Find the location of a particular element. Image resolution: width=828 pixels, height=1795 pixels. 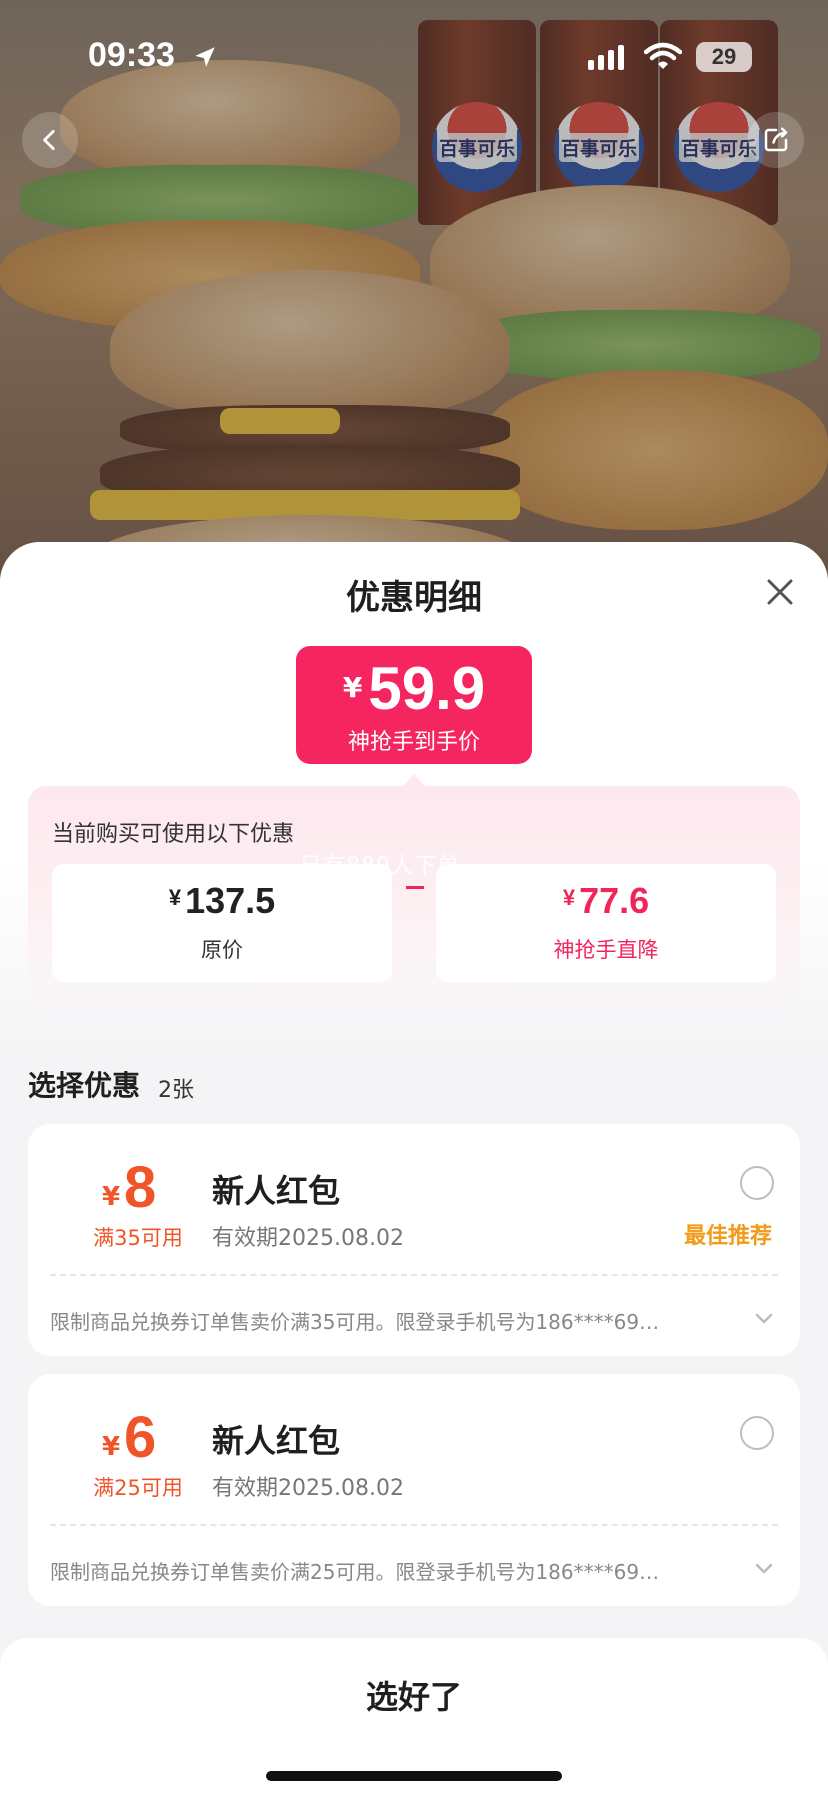

reduction-label: 神抢手直降 is located at coordinates (606, 950).